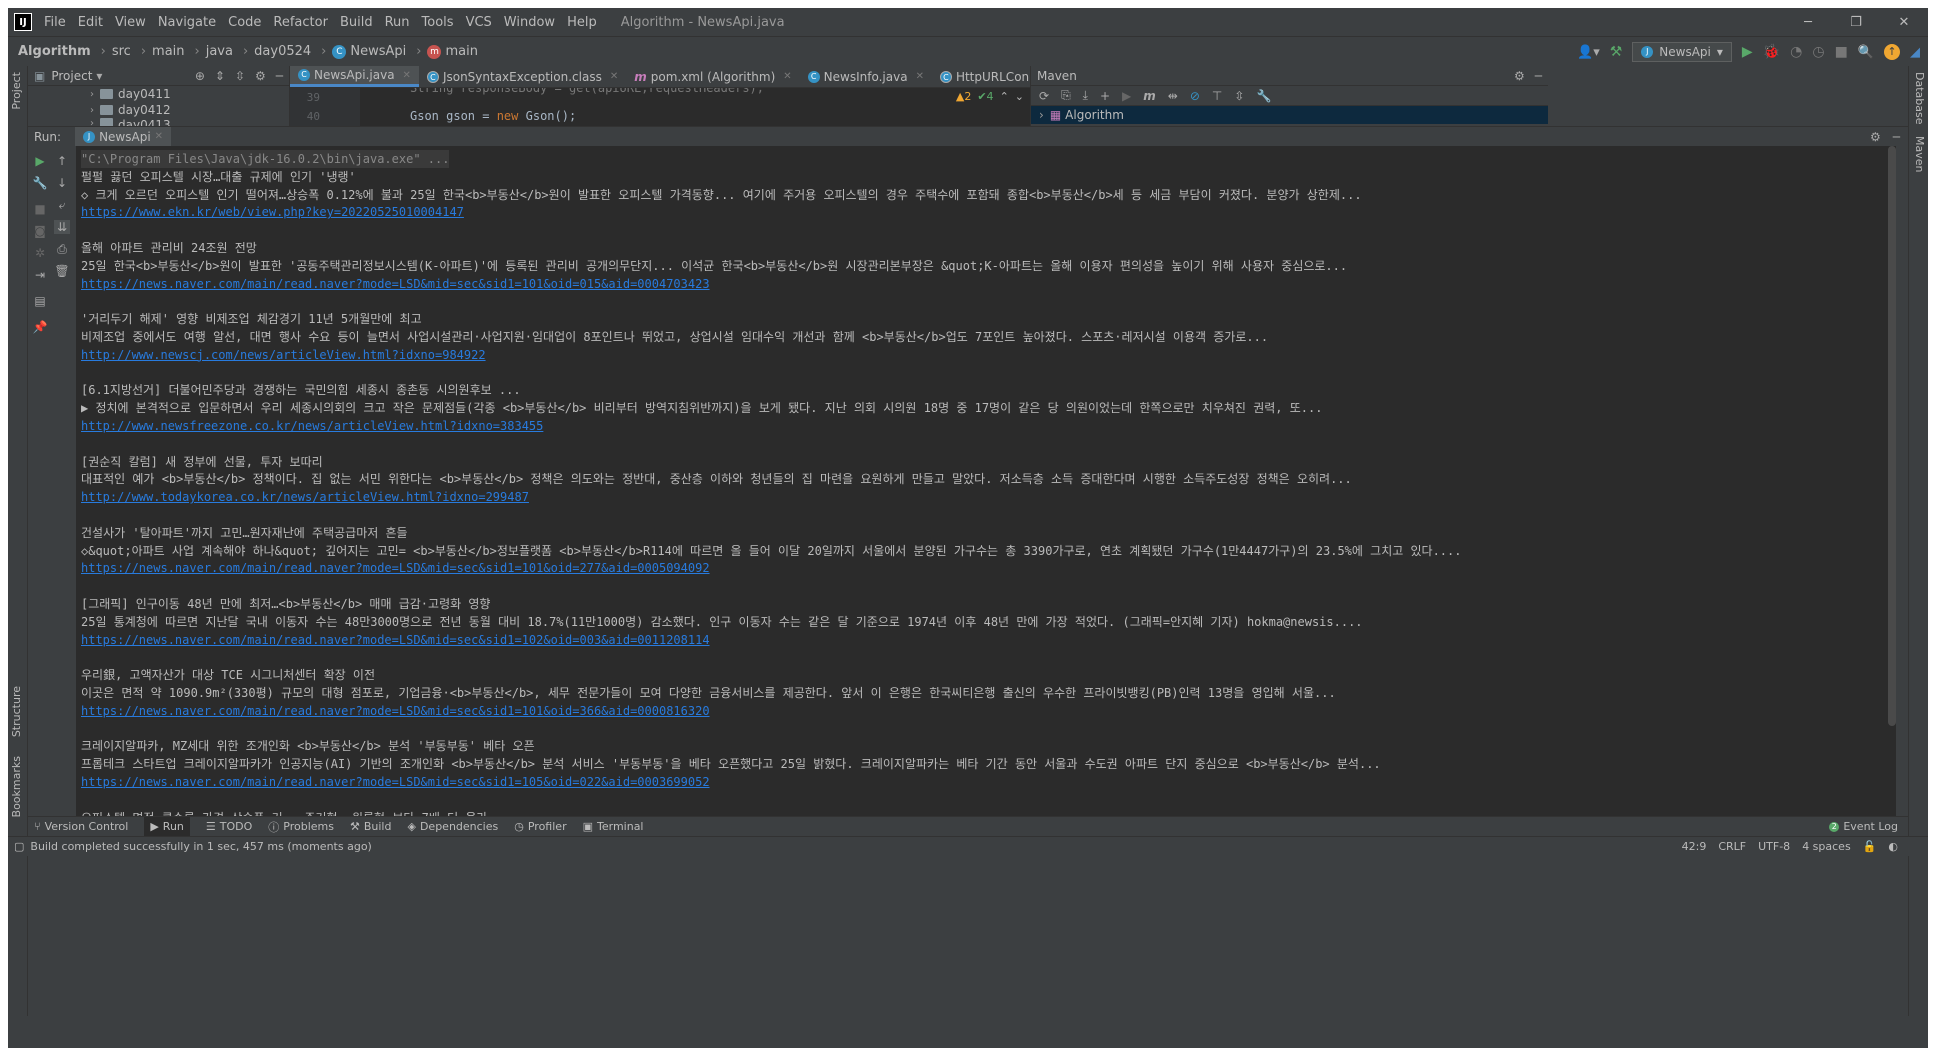  Describe the element at coordinates (866, 76) in the screenshot. I see `tab-newsinfo-java: C NewsInfo.java ✕` at that location.